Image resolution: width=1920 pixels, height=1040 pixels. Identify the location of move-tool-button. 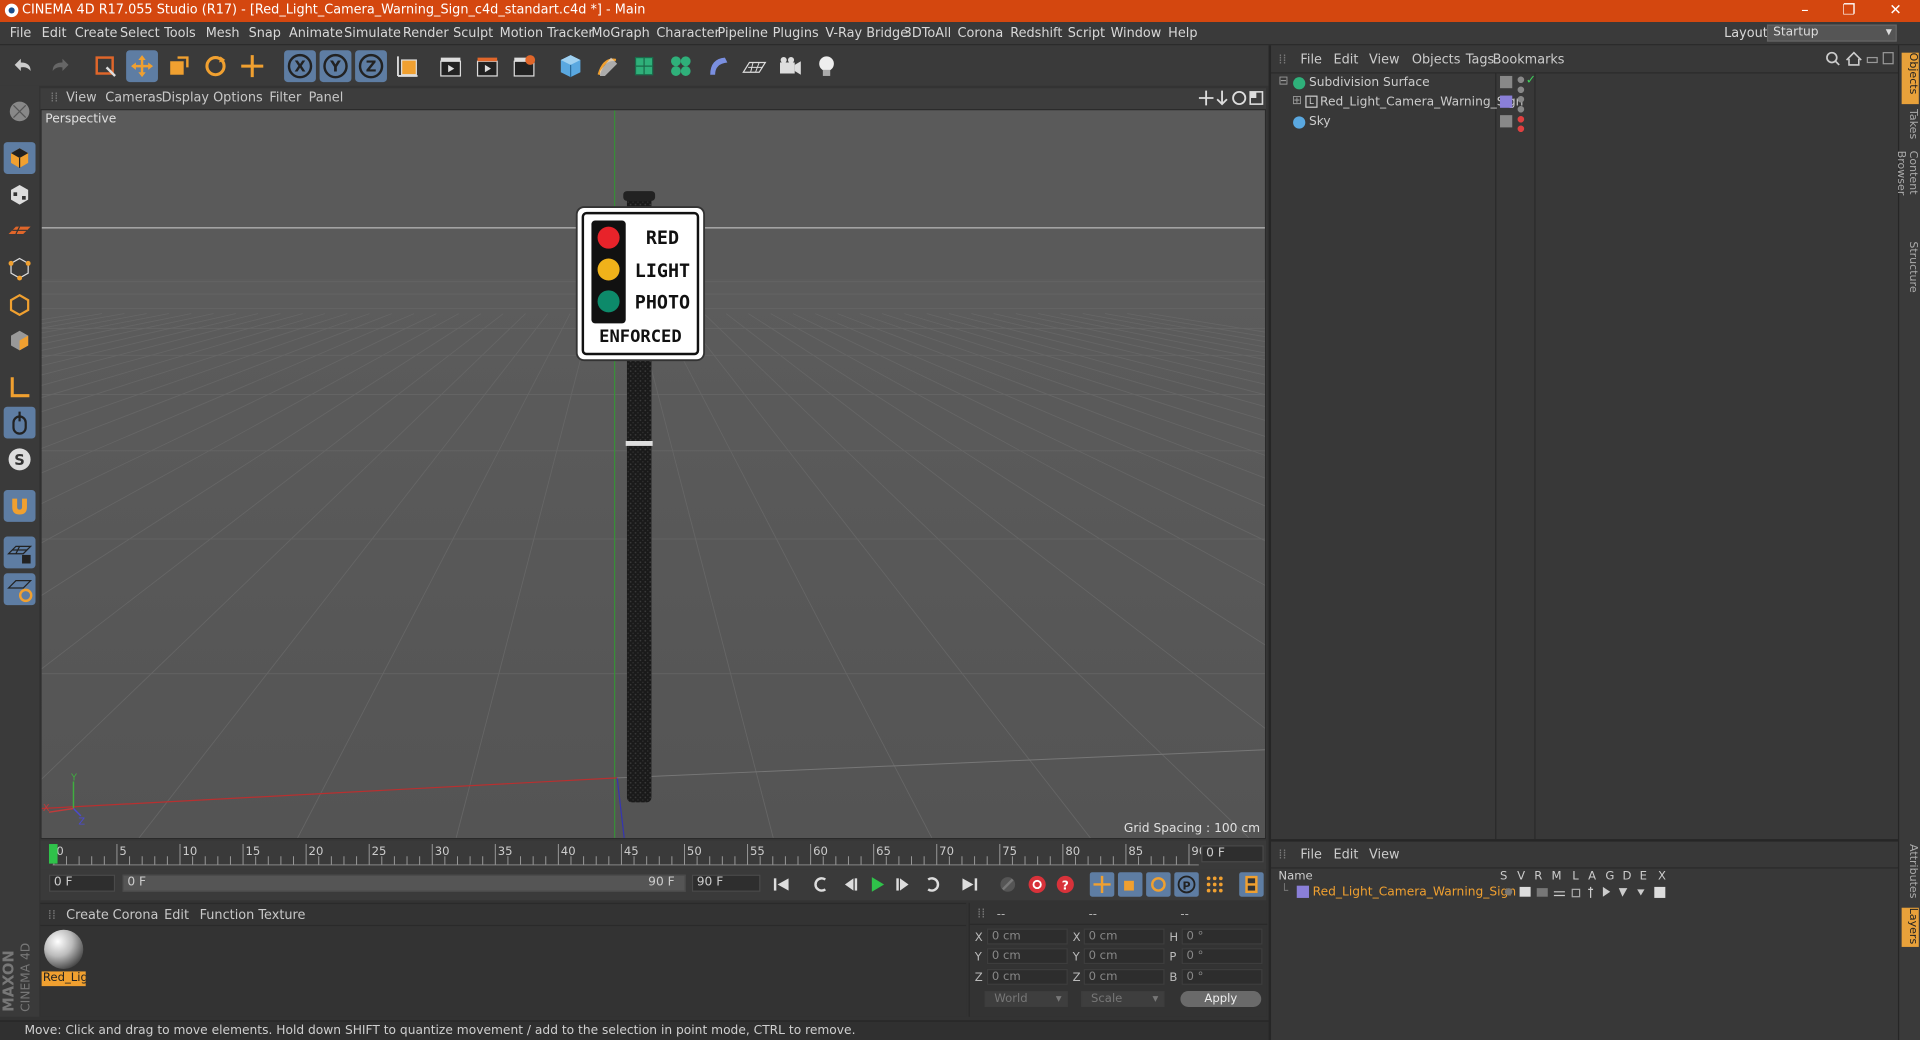
(142, 66).